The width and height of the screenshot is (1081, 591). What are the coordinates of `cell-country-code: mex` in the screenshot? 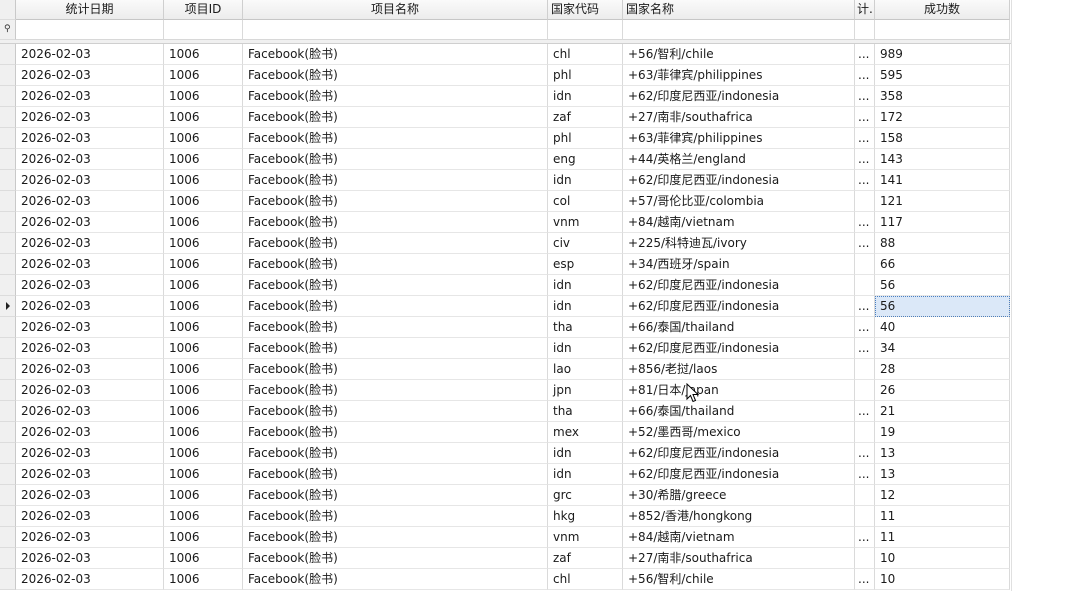 It's located at (585, 432).